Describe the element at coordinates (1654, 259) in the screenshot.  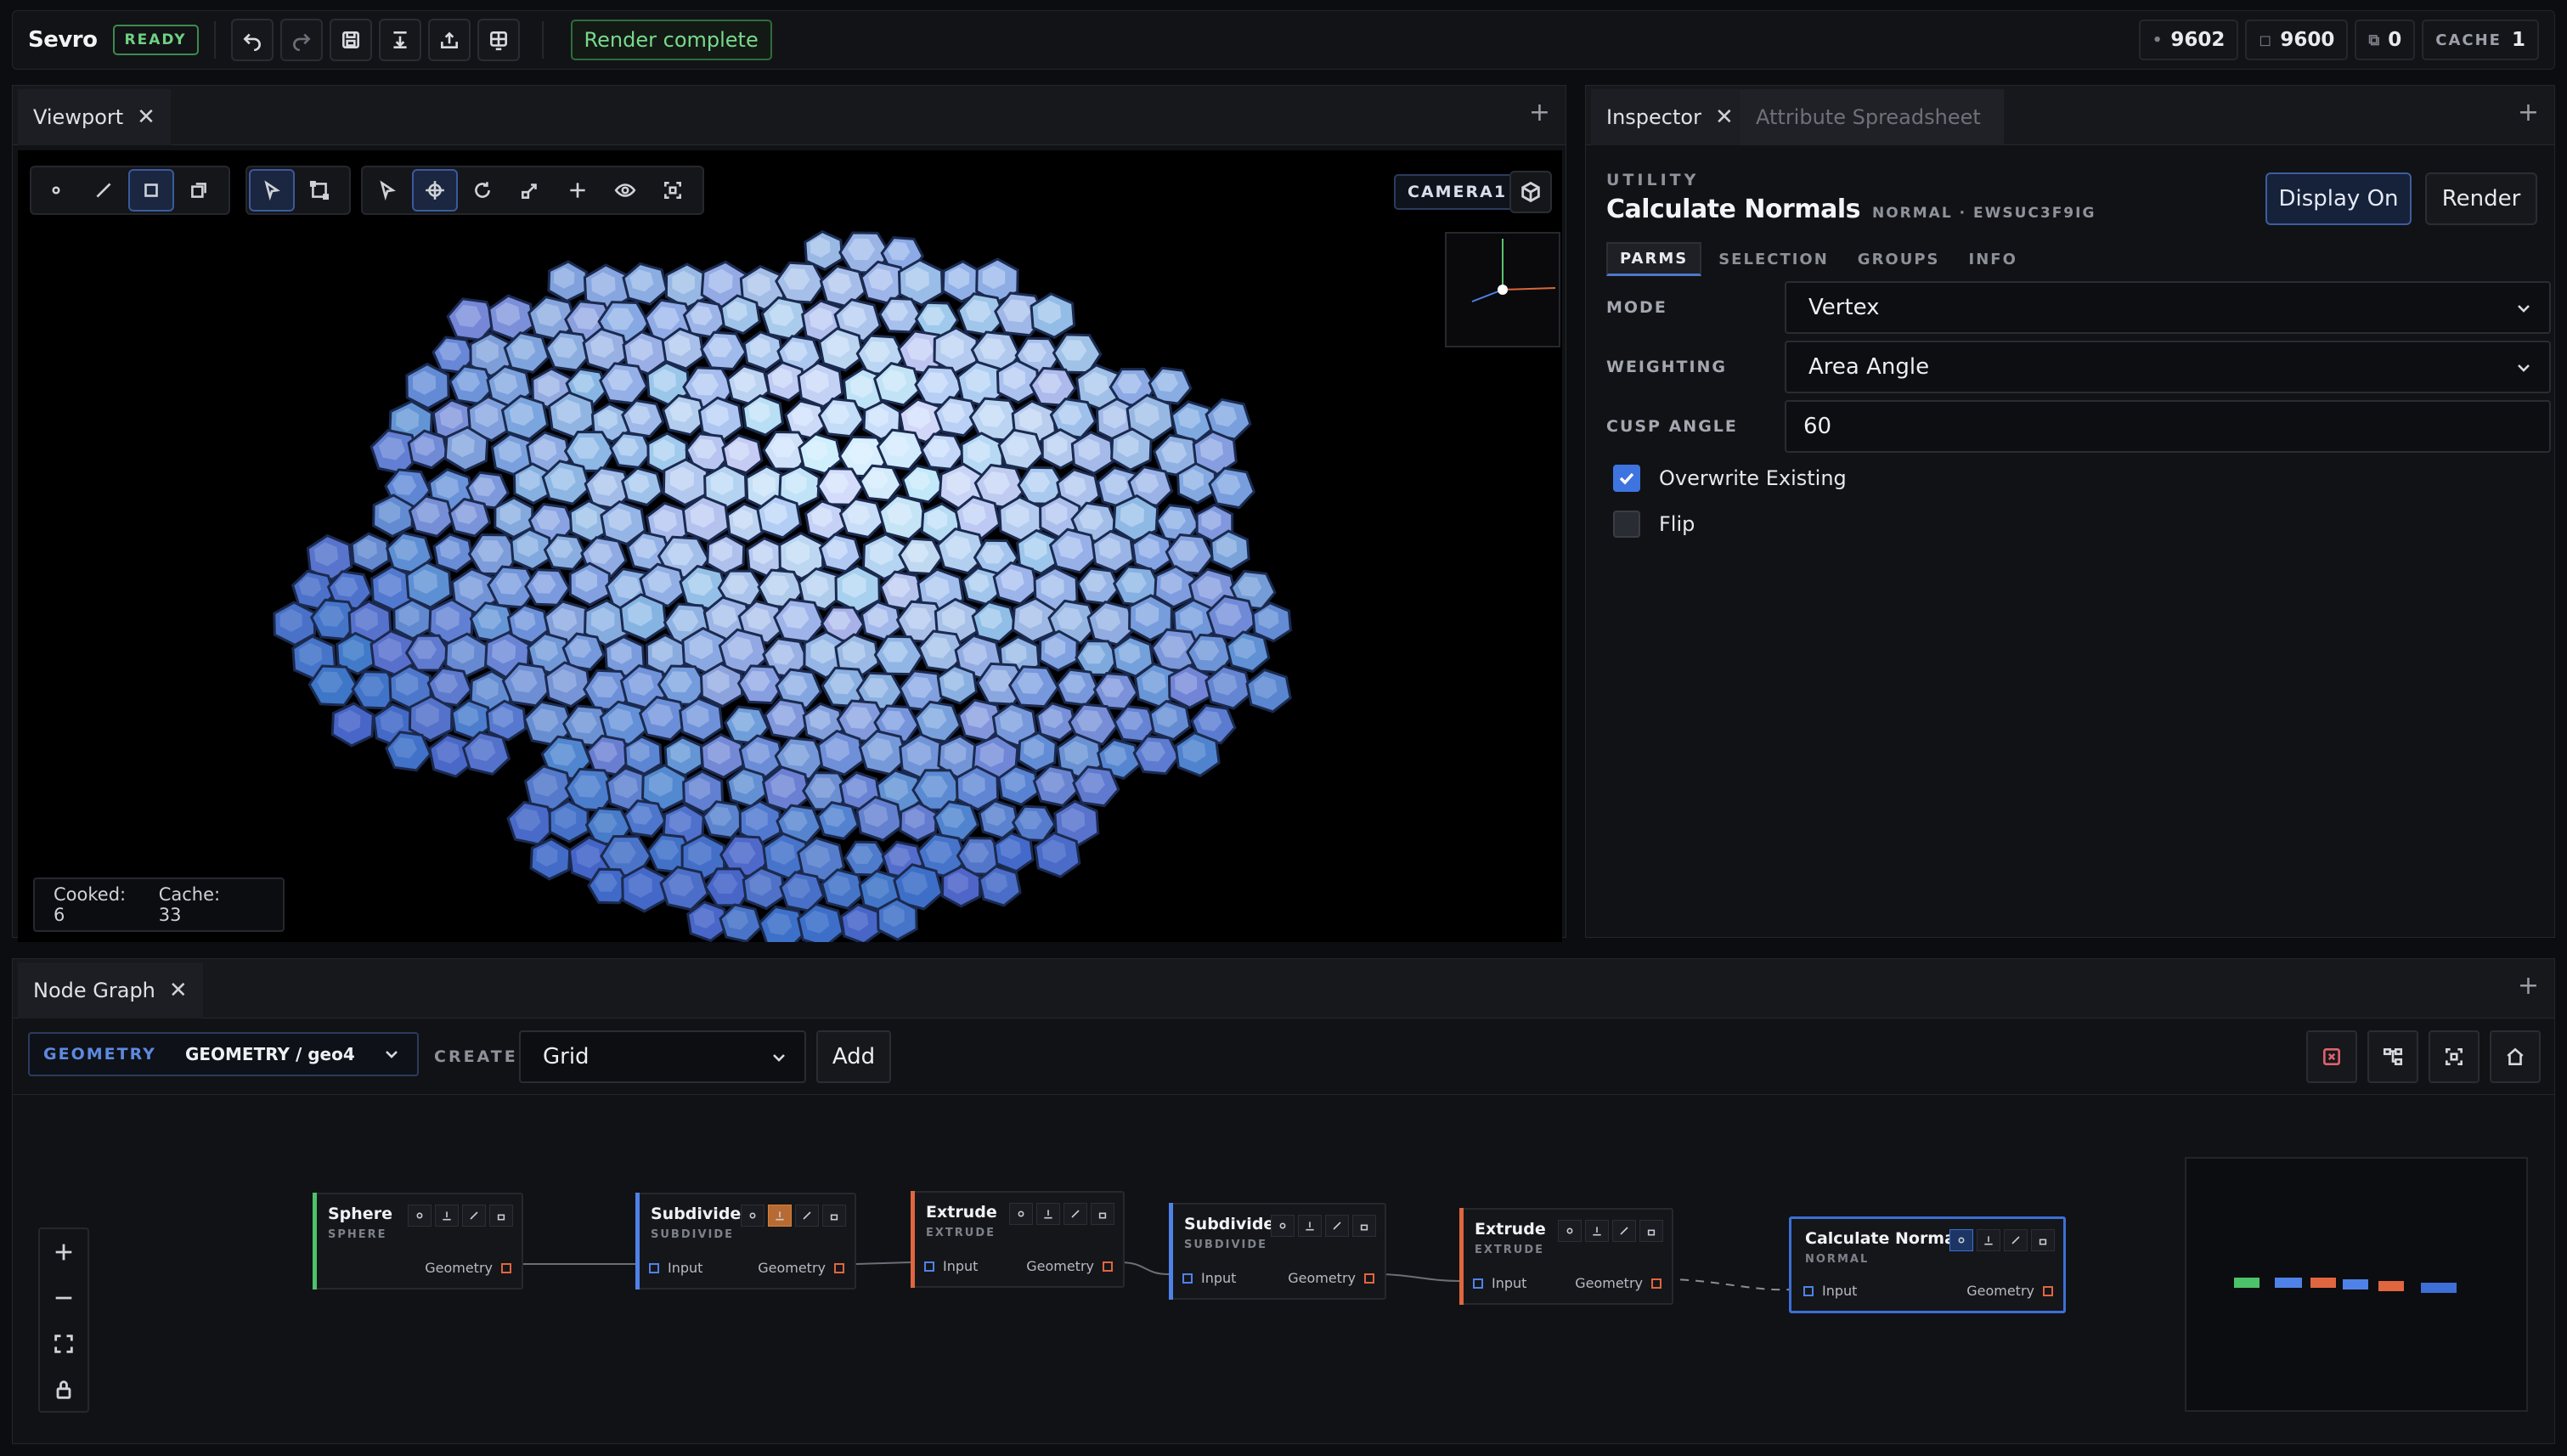
I see `tab-parms: PARMS` at that location.